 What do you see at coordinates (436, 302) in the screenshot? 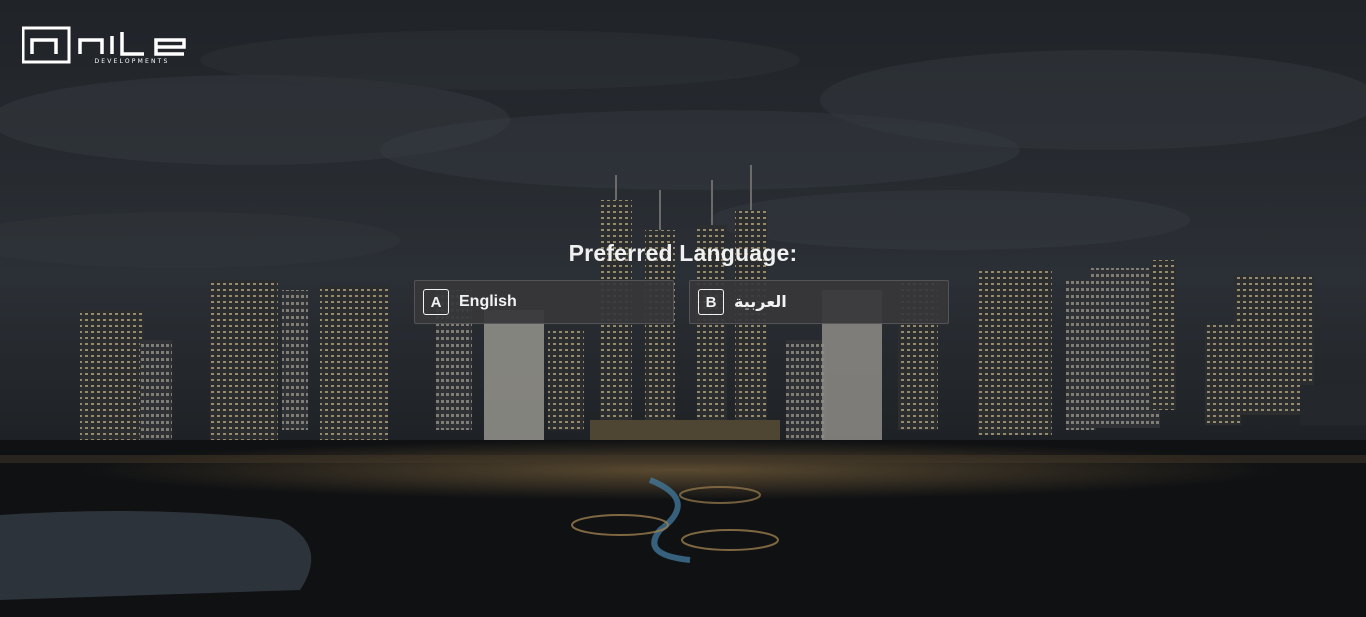
I see `option-key-a: A` at bounding box center [436, 302].